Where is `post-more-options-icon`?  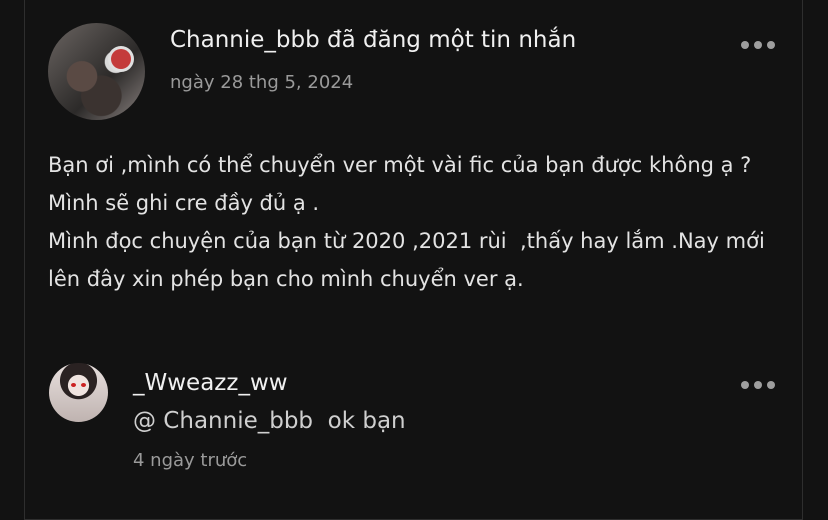
post-more-options-icon is located at coordinates (758, 45).